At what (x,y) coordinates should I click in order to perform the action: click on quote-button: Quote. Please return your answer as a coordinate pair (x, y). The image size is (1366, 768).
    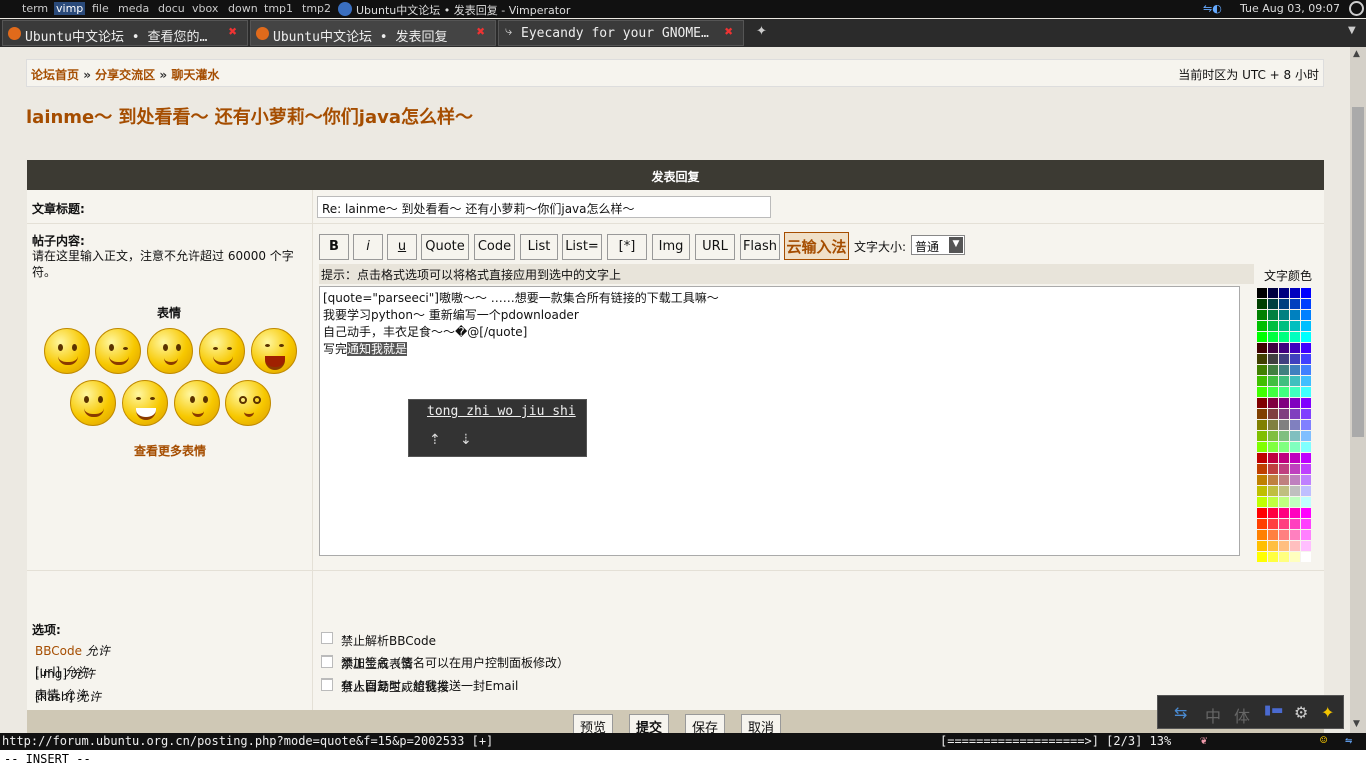
    Looking at the image, I should click on (445, 247).